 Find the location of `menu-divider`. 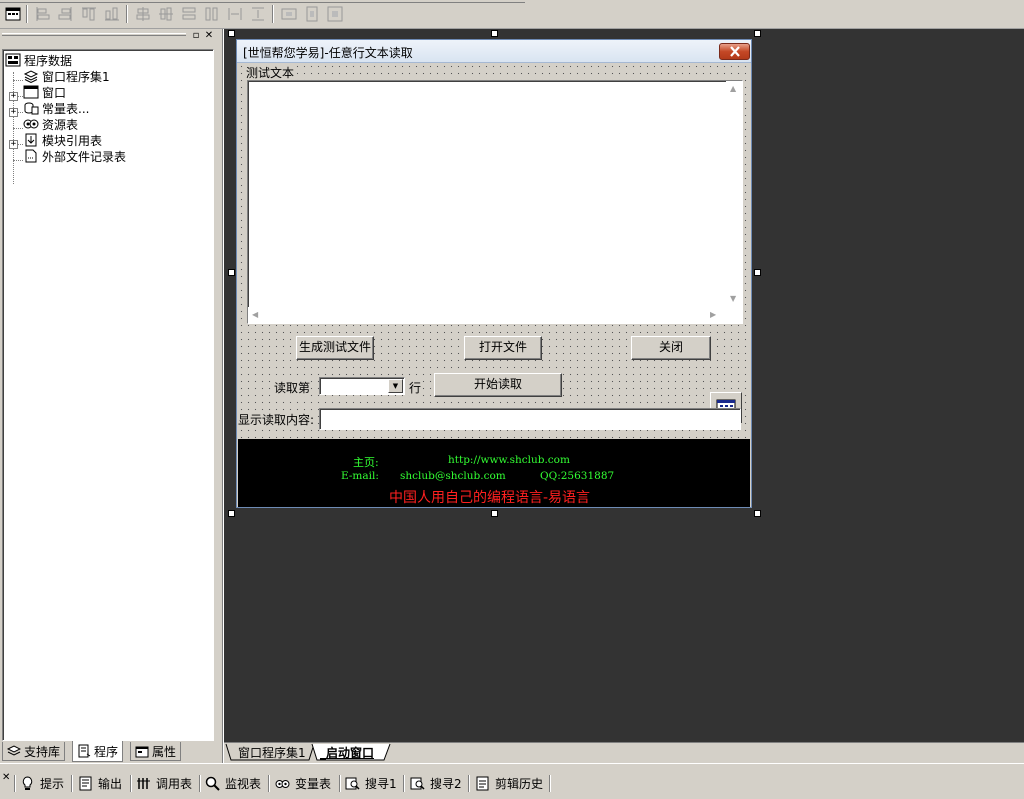

menu-divider is located at coordinates (262, 1).